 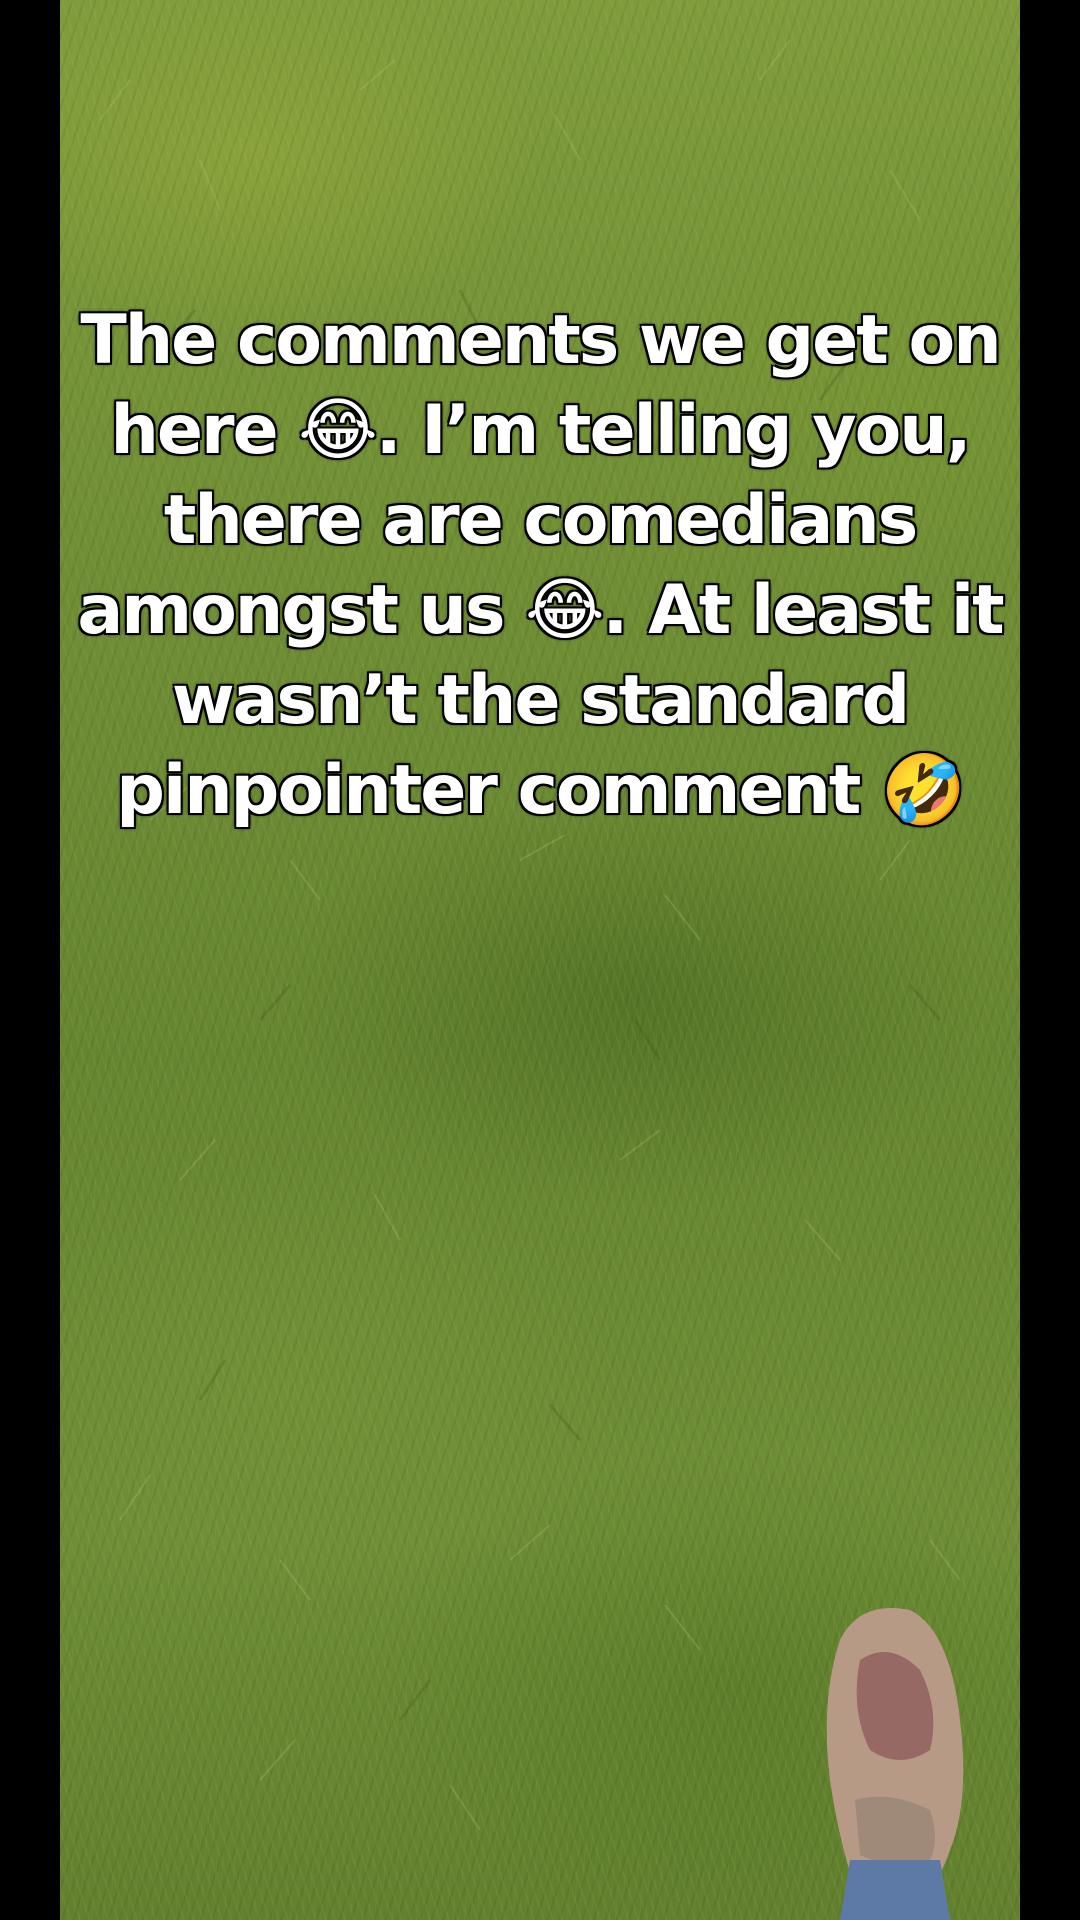 What do you see at coordinates (540, 520) in the screenshot?
I see `caption-line: there are comedians` at bounding box center [540, 520].